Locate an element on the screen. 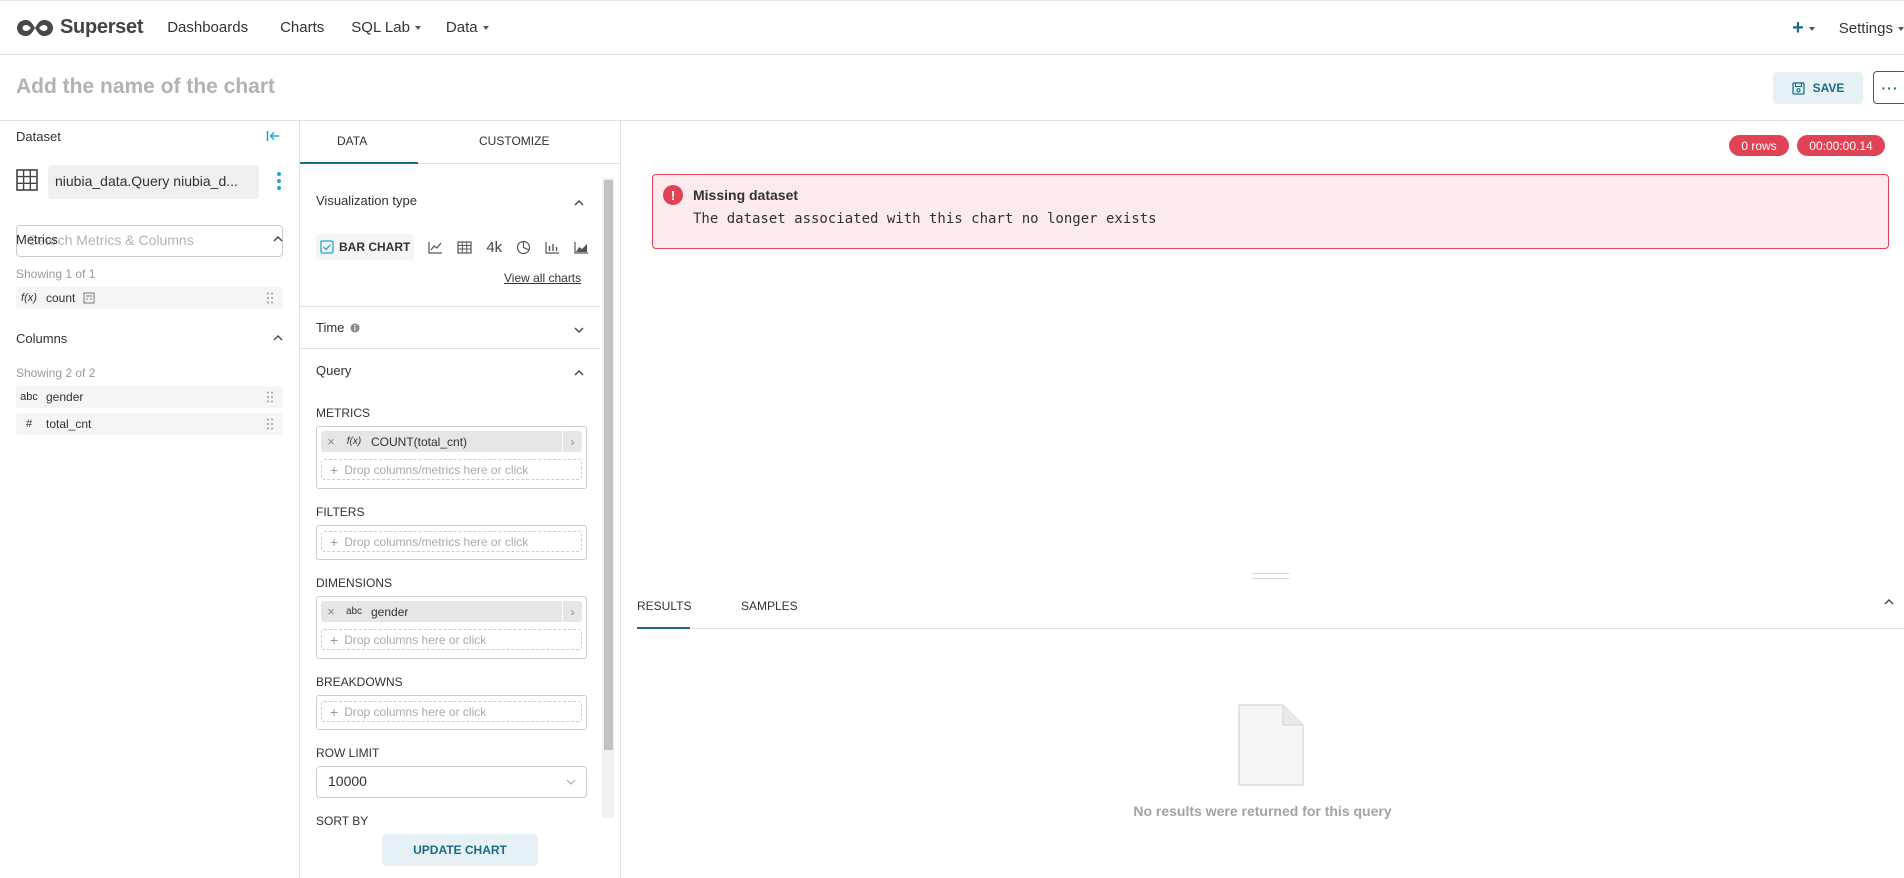 The width and height of the screenshot is (1904, 878). more-actions-button: ··· is located at coordinates (1888, 87).